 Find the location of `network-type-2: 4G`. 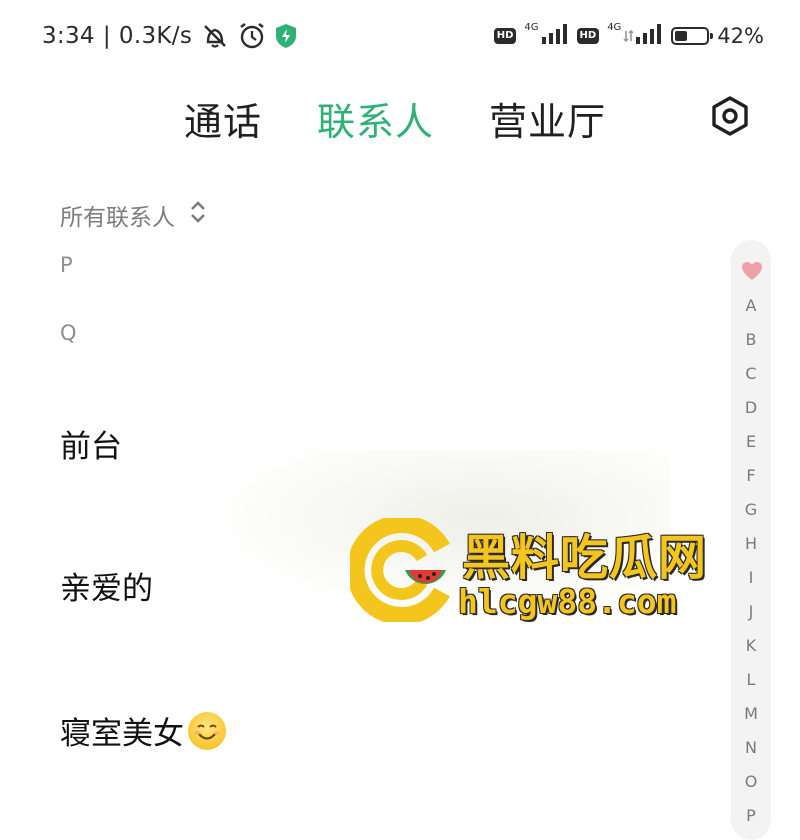

network-type-2: 4G is located at coordinates (614, 27).